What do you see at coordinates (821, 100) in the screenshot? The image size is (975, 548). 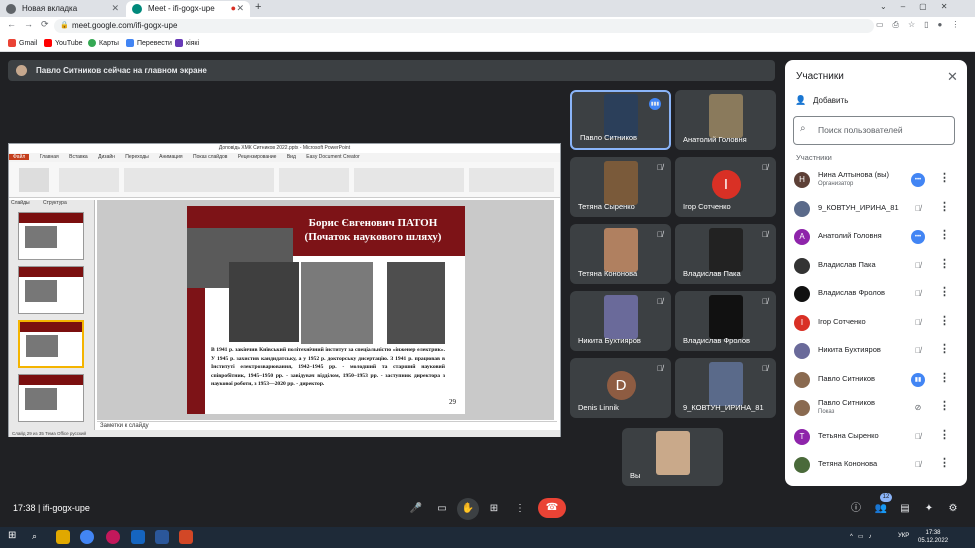 I see `add-people-button: 👤 Добавить` at bounding box center [821, 100].